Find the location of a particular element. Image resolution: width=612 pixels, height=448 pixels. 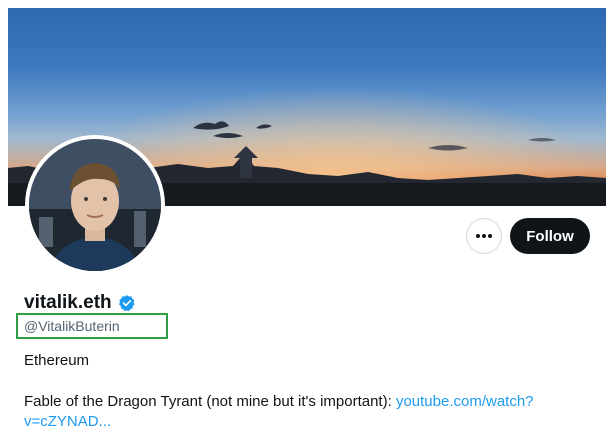

more-horizontal-icon is located at coordinates (484, 236).